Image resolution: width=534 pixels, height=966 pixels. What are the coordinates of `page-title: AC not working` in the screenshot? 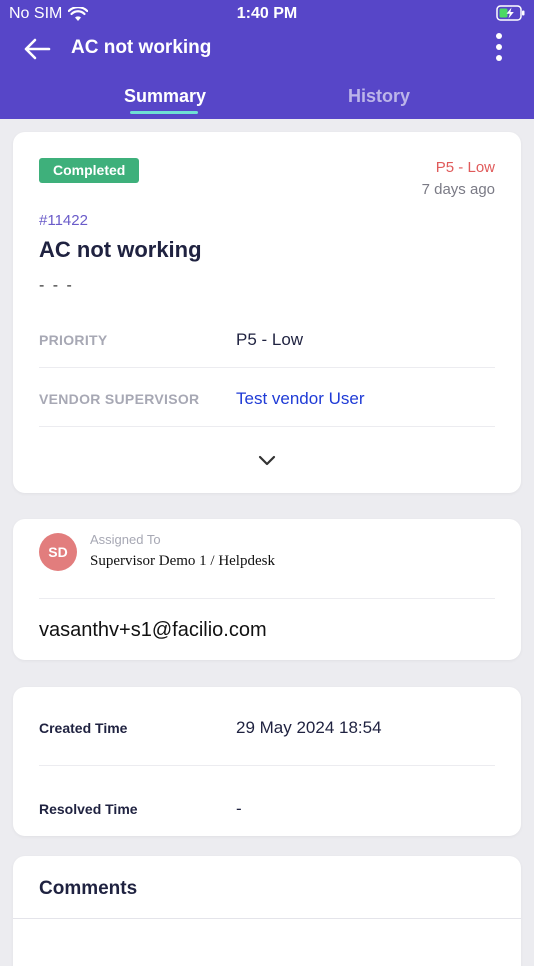 It's located at (141, 47).